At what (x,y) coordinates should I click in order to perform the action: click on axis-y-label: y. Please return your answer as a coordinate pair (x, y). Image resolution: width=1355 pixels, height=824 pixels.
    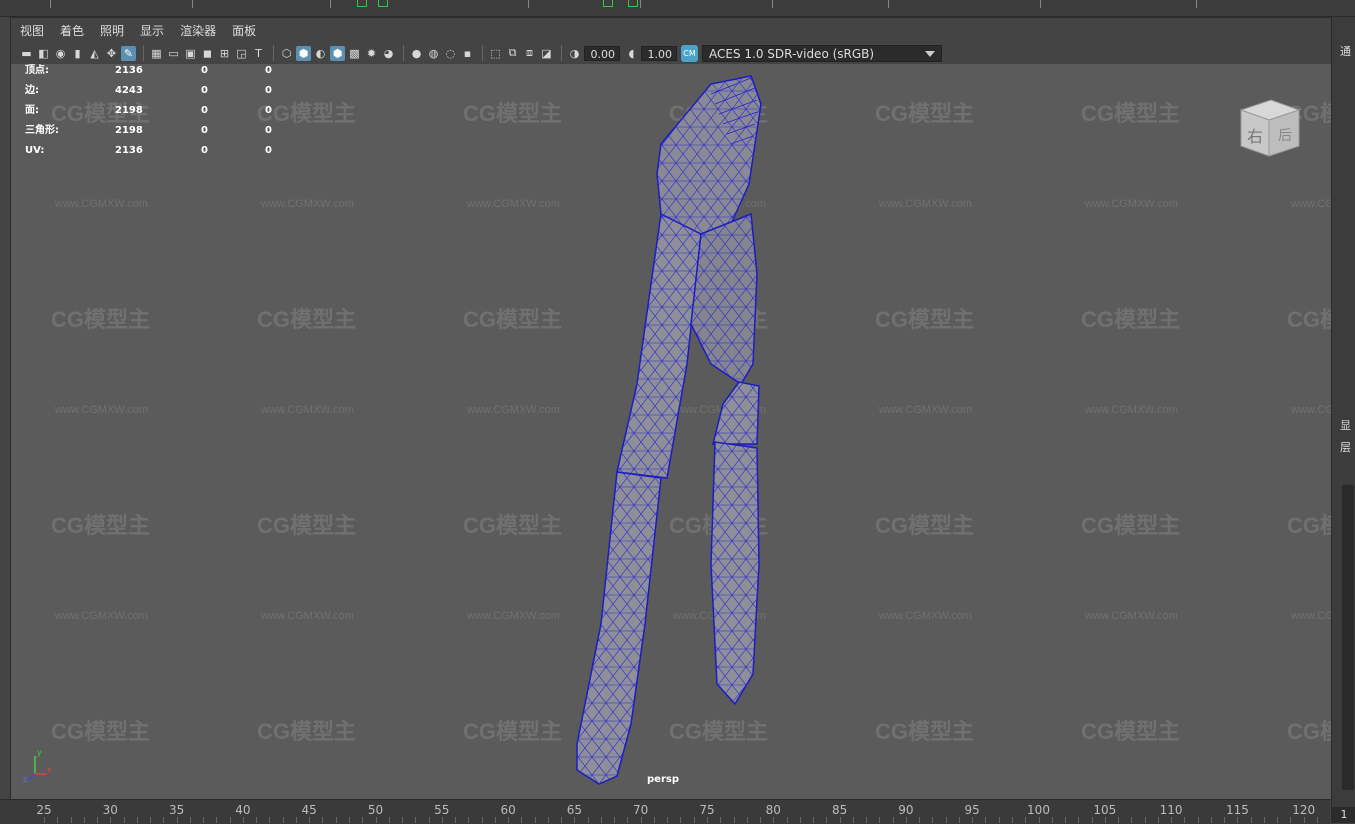
    Looking at the image, I should click on (39, 752).